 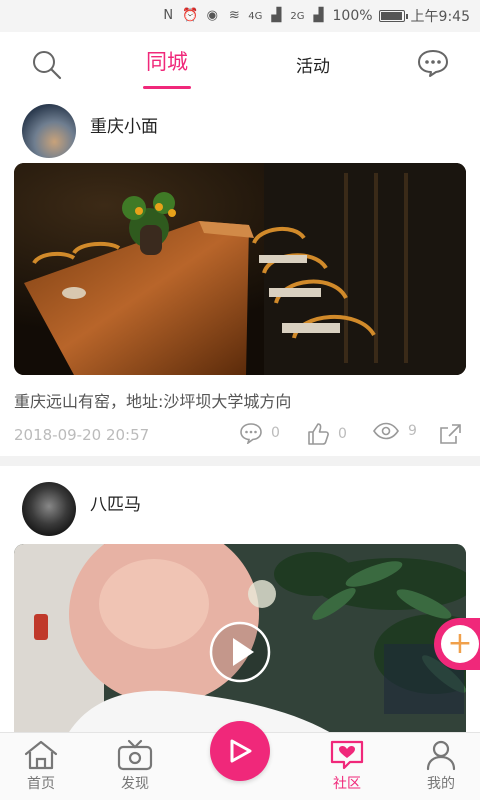 I want to click on play-icon, so click(x=241, y=751).